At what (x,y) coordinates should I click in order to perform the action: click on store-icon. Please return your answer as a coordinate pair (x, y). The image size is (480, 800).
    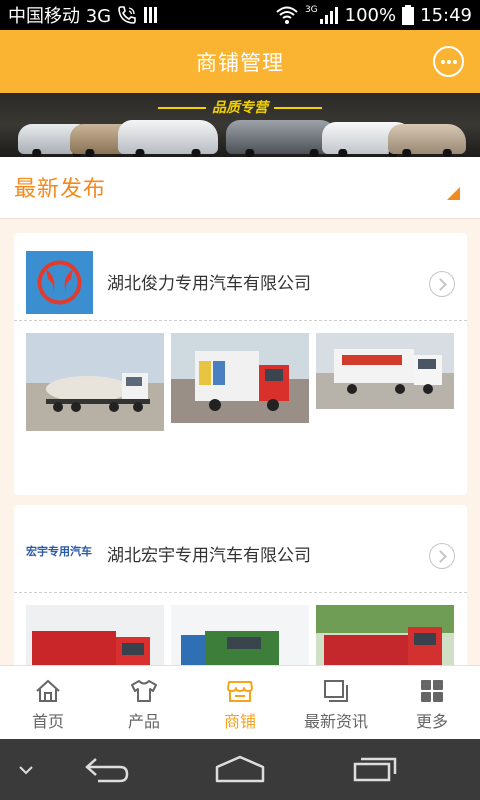
    Looking at the image, I should click on (240, 691).